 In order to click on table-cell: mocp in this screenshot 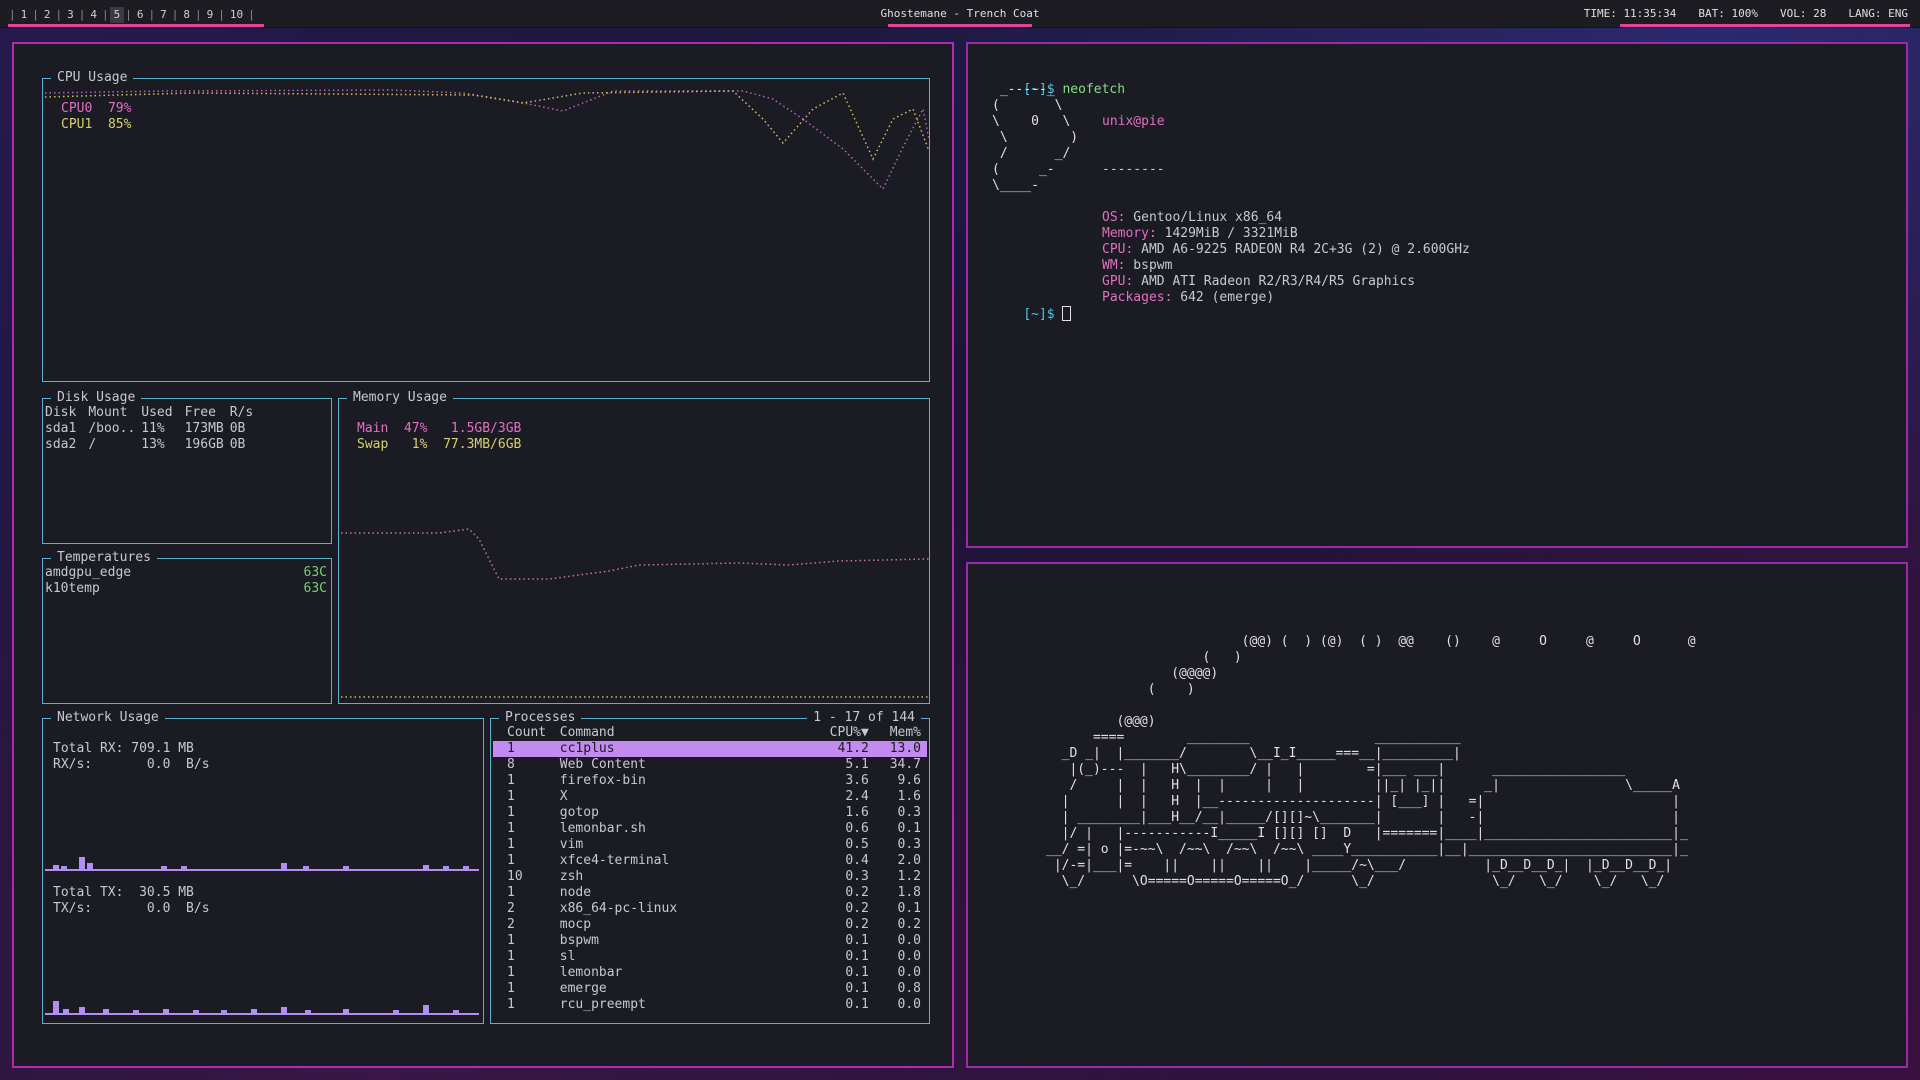, I will do `click(575, 924)`.